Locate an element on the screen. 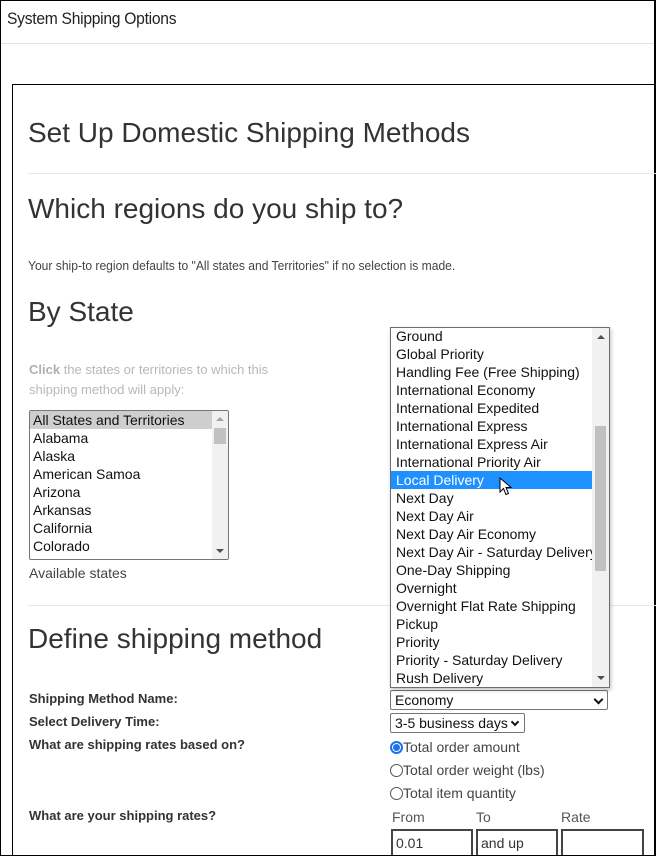 The width and height of the screenshot is (656, 856). method-option: Local Delivery is located at coordinates (492, 480).